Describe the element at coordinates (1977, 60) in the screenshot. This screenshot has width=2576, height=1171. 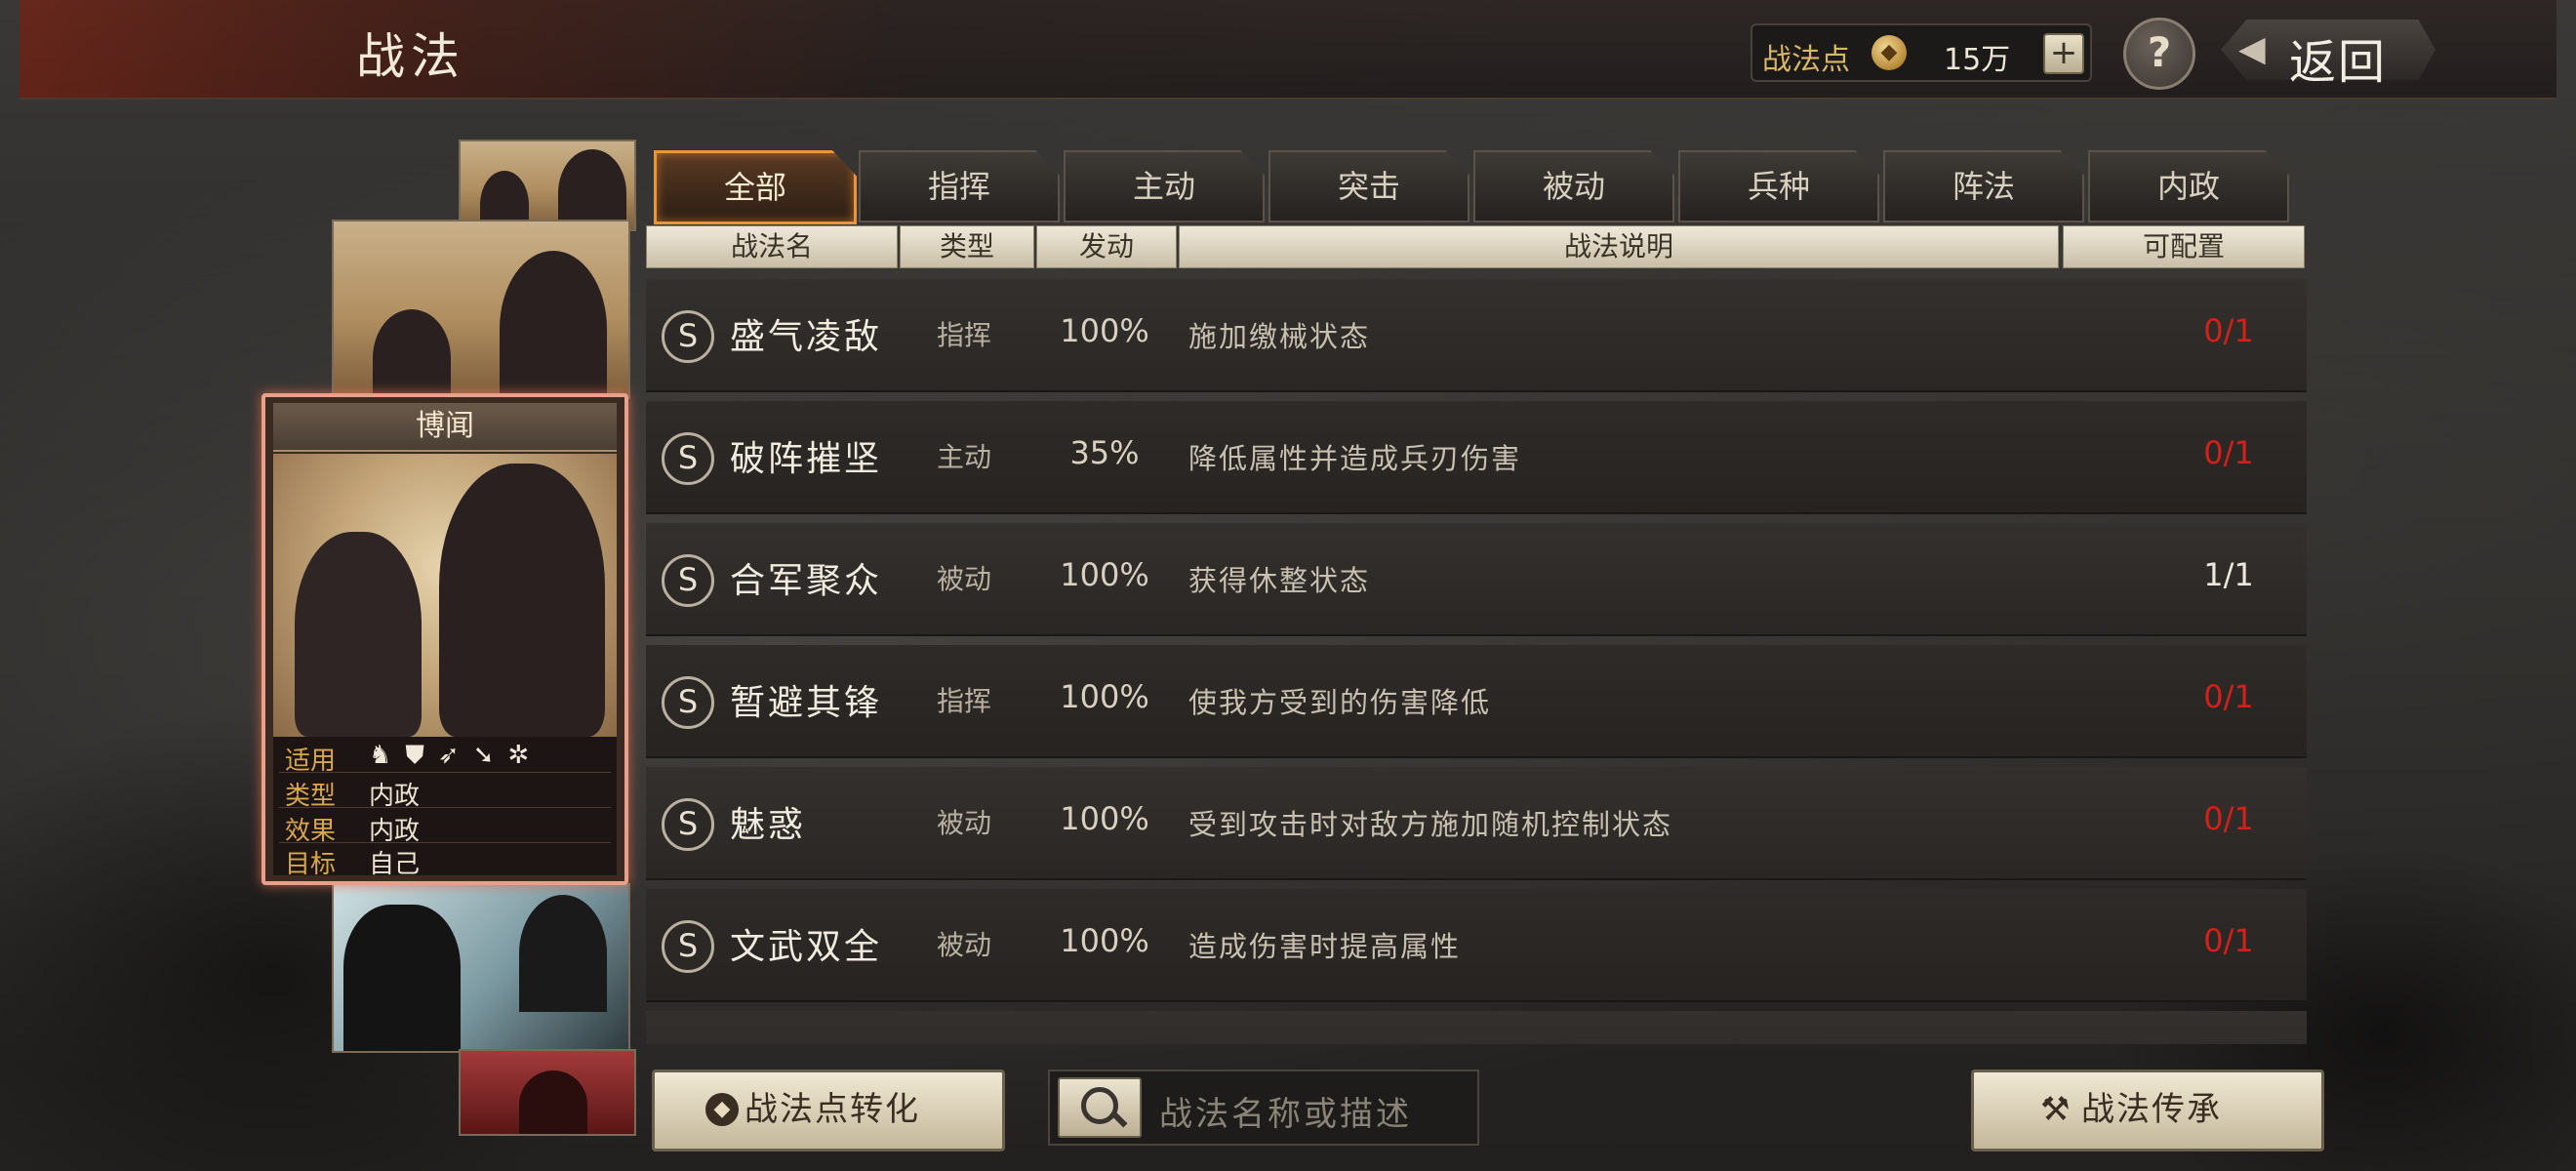
I see `tactic-points-value: 15万` at that location.